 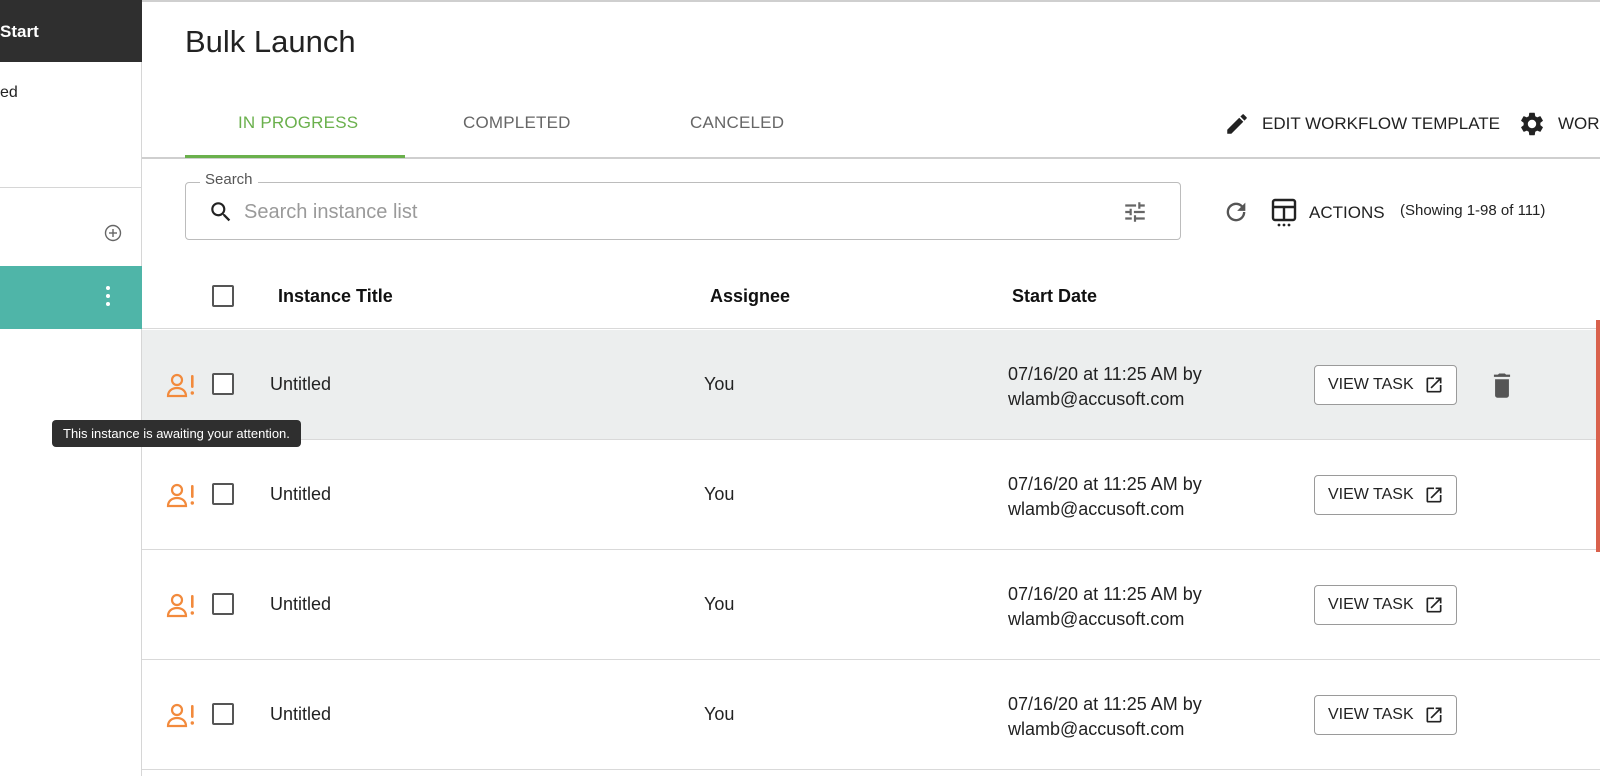 I want to click on actions-button: ACTIONS, so click(x=1328, y=213).